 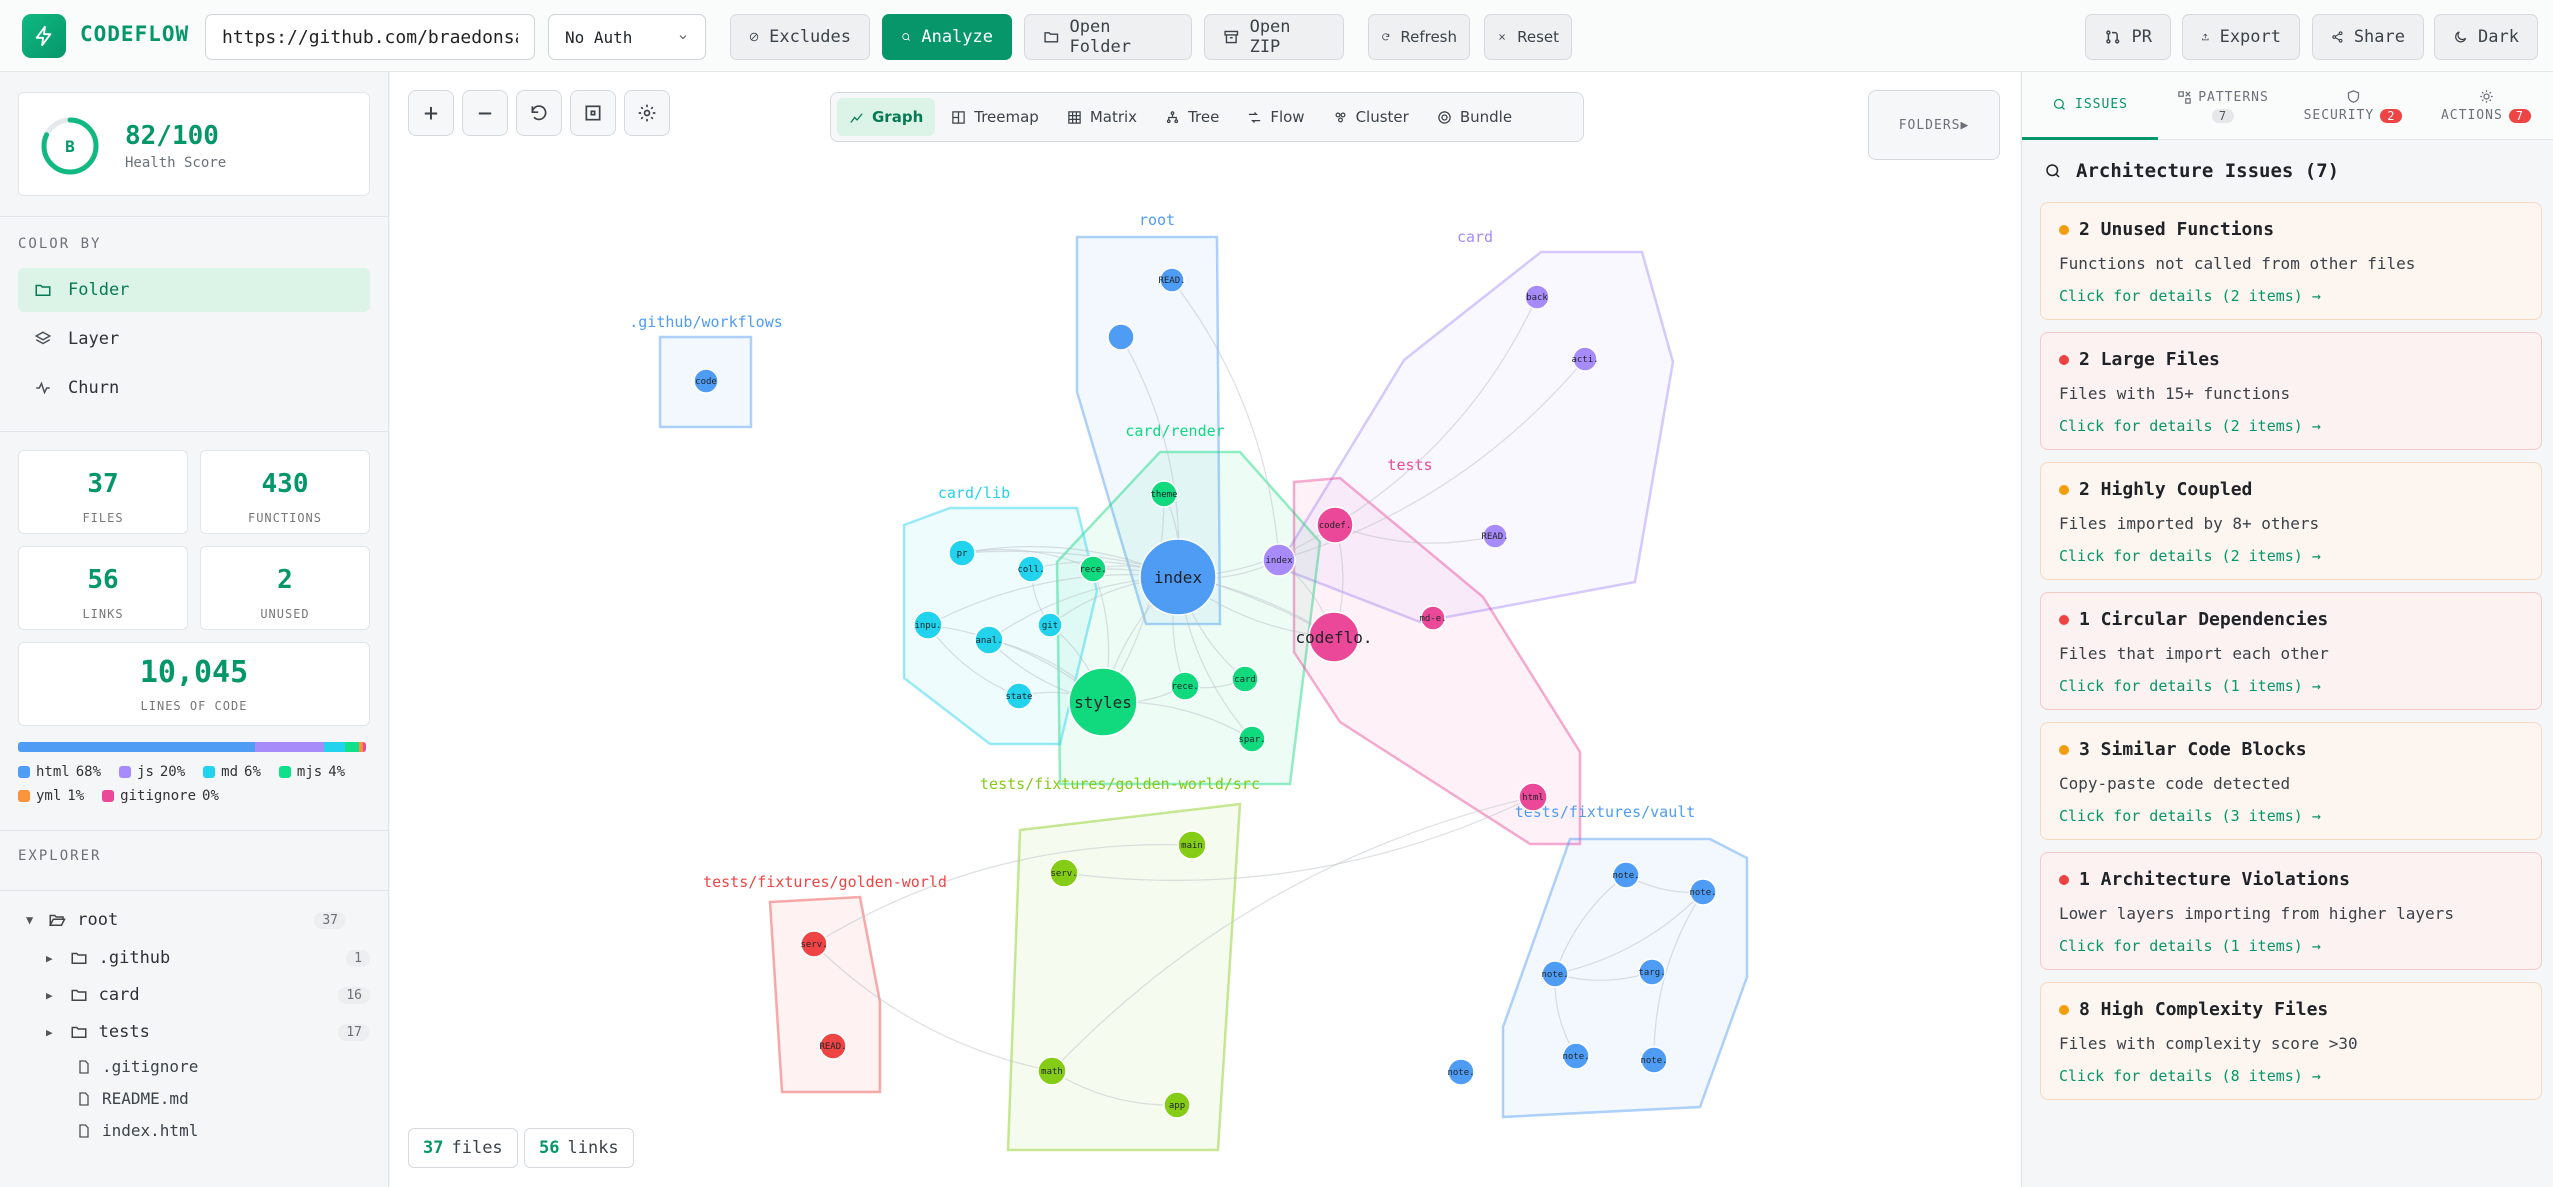 What do you see at coordinates (539, 113) in the screenshot?
I see `reset-view-button` at bounding box center [539, 113].